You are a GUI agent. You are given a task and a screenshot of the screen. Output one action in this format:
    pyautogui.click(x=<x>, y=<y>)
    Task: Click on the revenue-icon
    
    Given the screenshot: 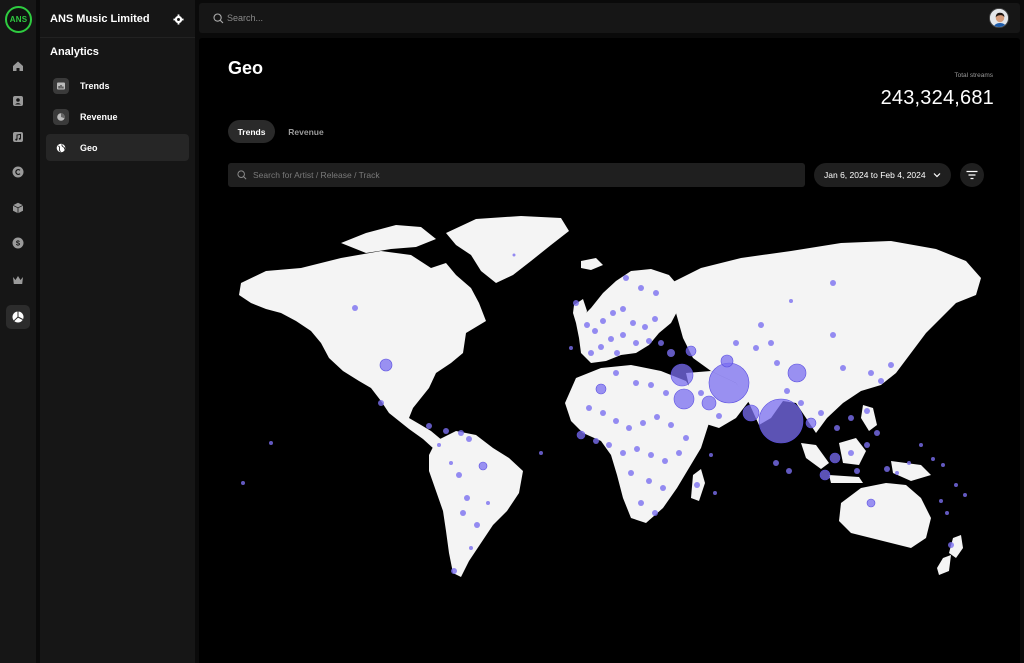 What is the action you would take?
    pyautogui.click(x=61, y=116)
    